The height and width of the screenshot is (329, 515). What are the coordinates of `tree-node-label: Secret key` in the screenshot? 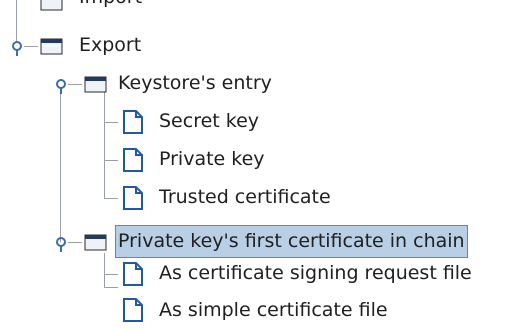 It's located at (209, 121).